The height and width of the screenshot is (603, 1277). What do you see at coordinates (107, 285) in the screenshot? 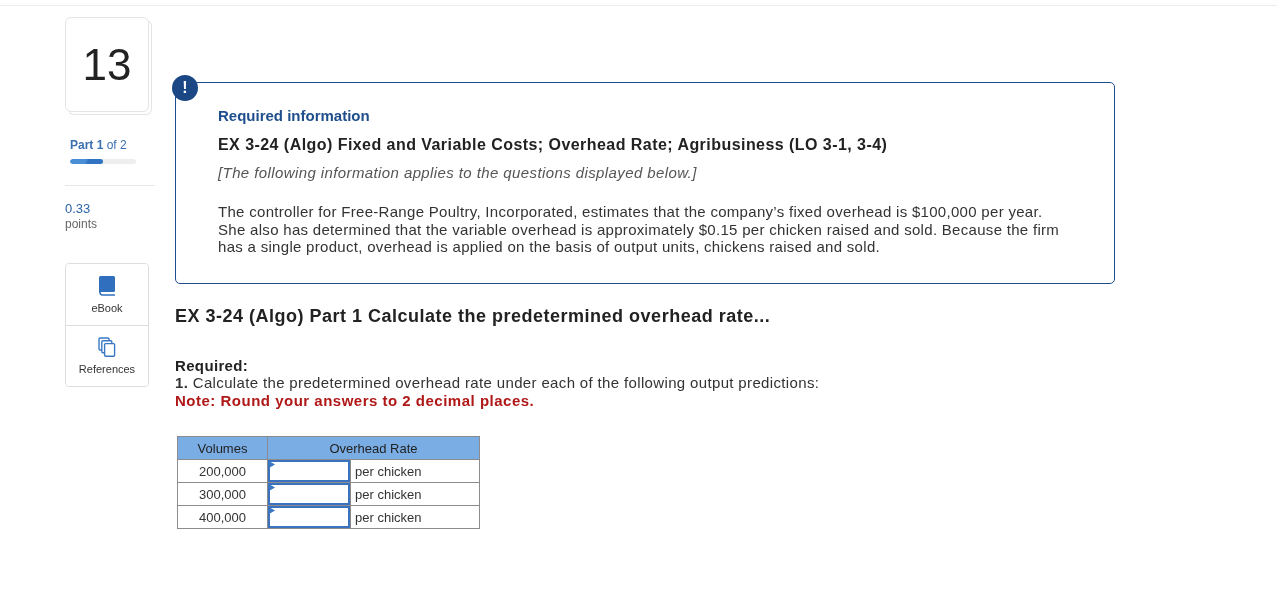
I see `book-icon` at bounding box center [107, 285].